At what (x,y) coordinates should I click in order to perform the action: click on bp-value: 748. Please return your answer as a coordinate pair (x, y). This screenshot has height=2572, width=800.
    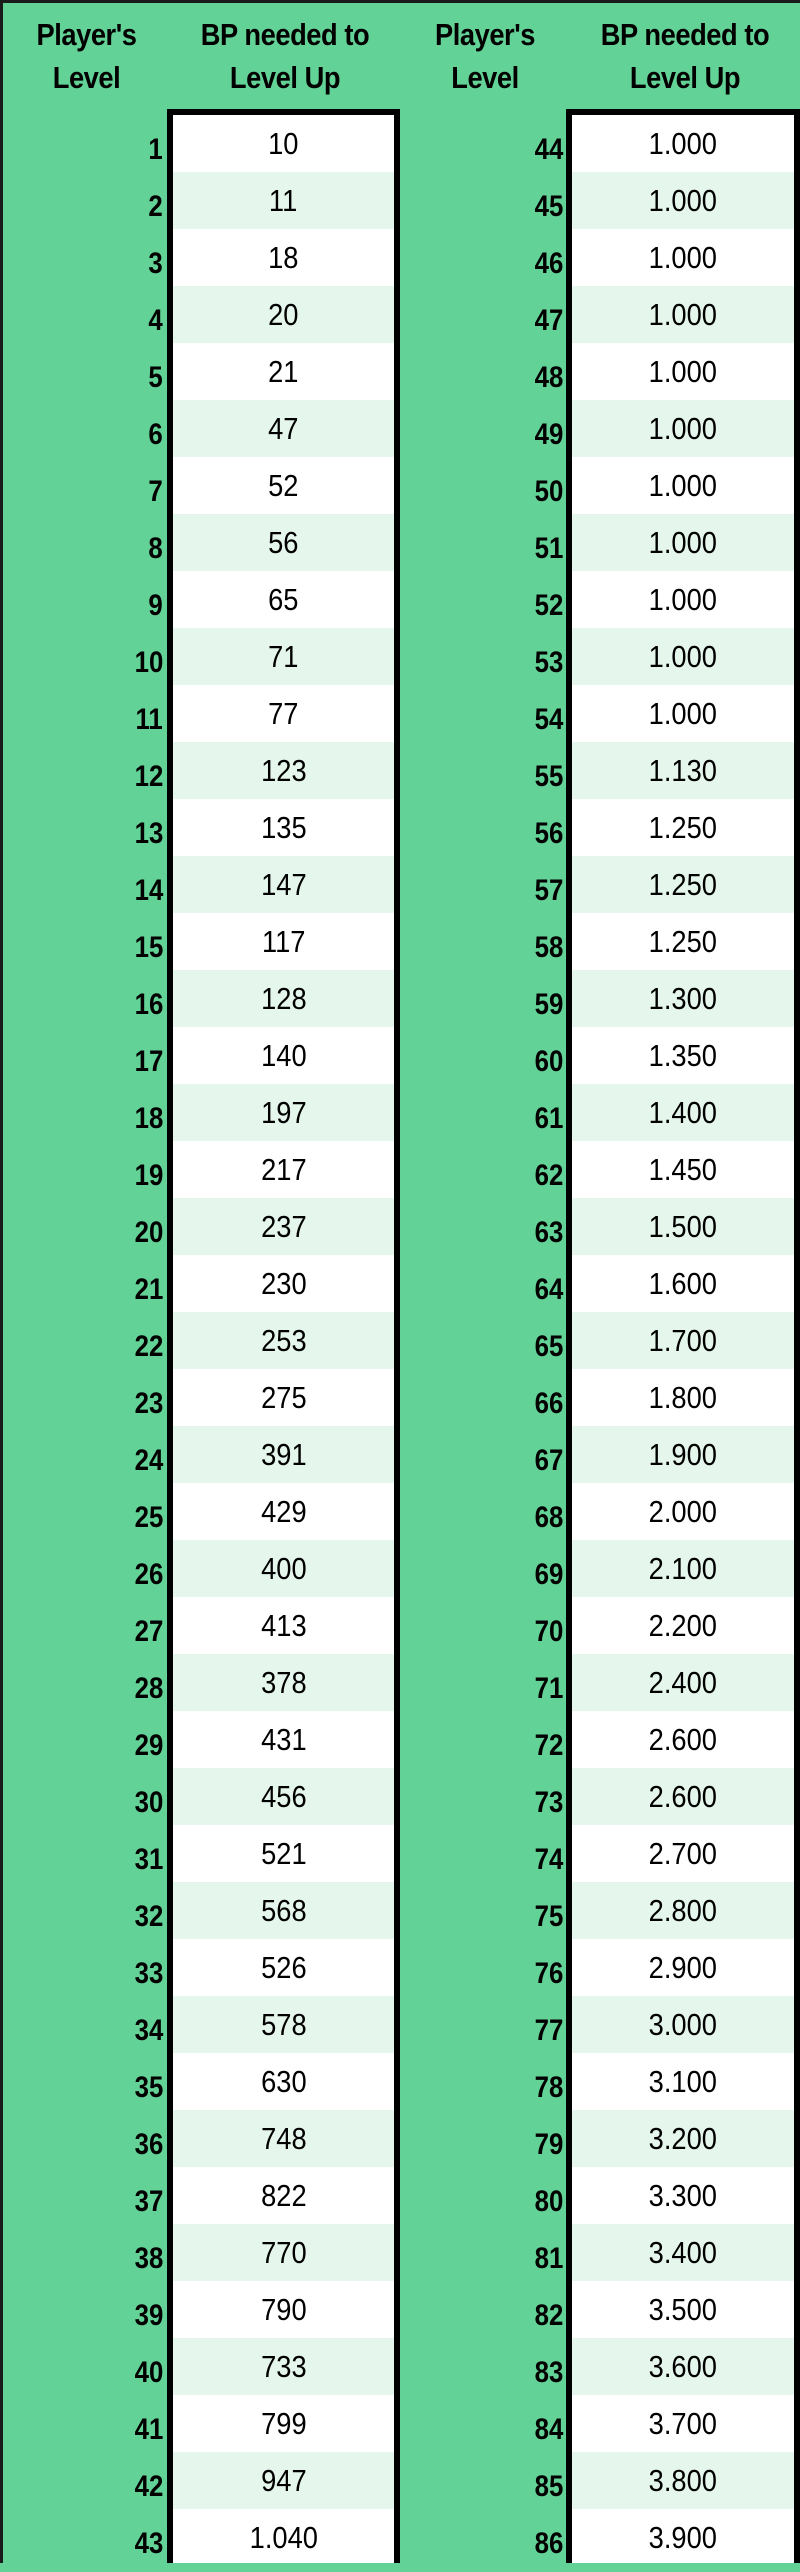
    Looking at the image, I should click on (283, 2138).